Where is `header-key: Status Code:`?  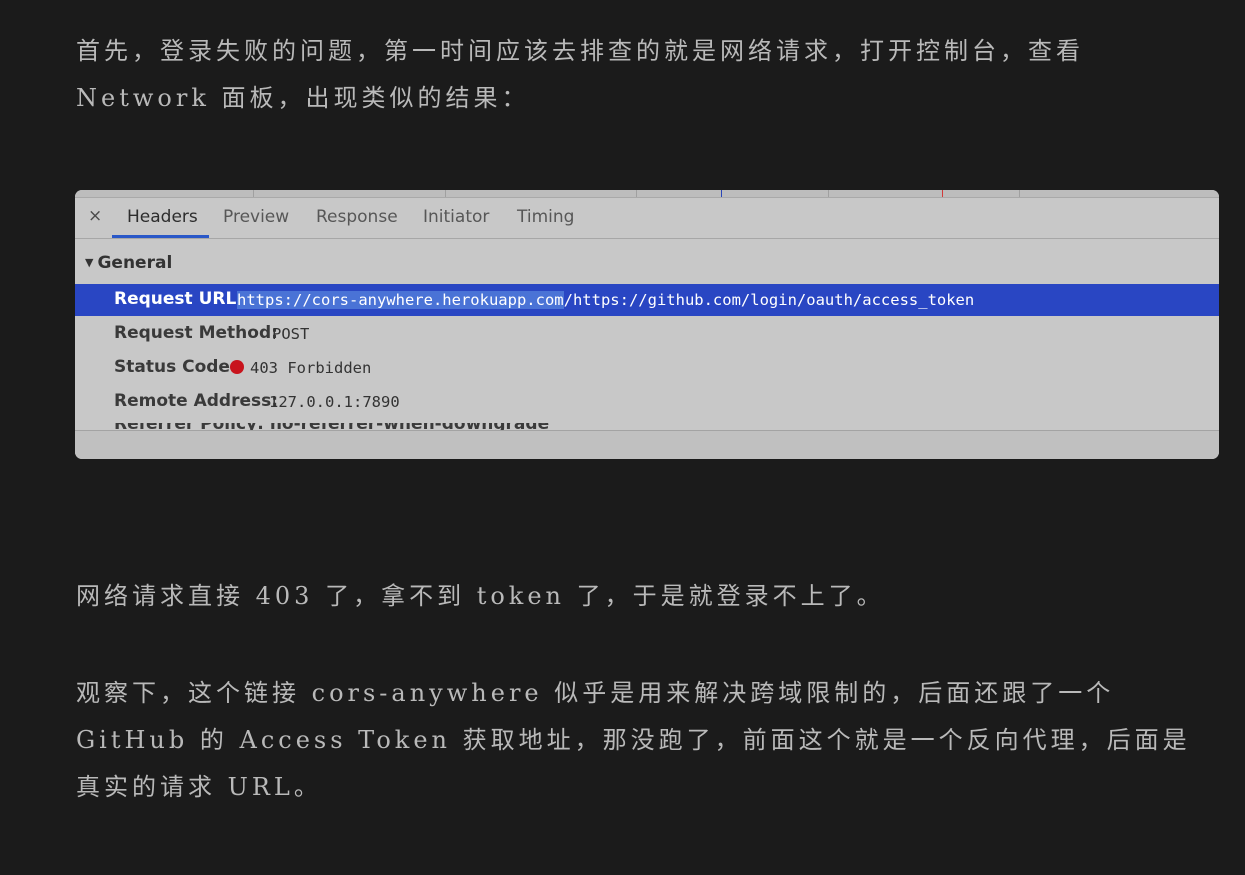
header-key: Status Code: is located at coordinates (175, 367).